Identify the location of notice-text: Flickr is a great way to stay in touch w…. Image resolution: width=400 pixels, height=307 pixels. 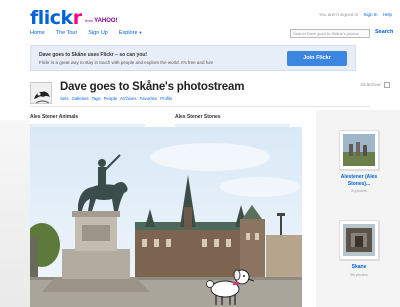
(126, 62).